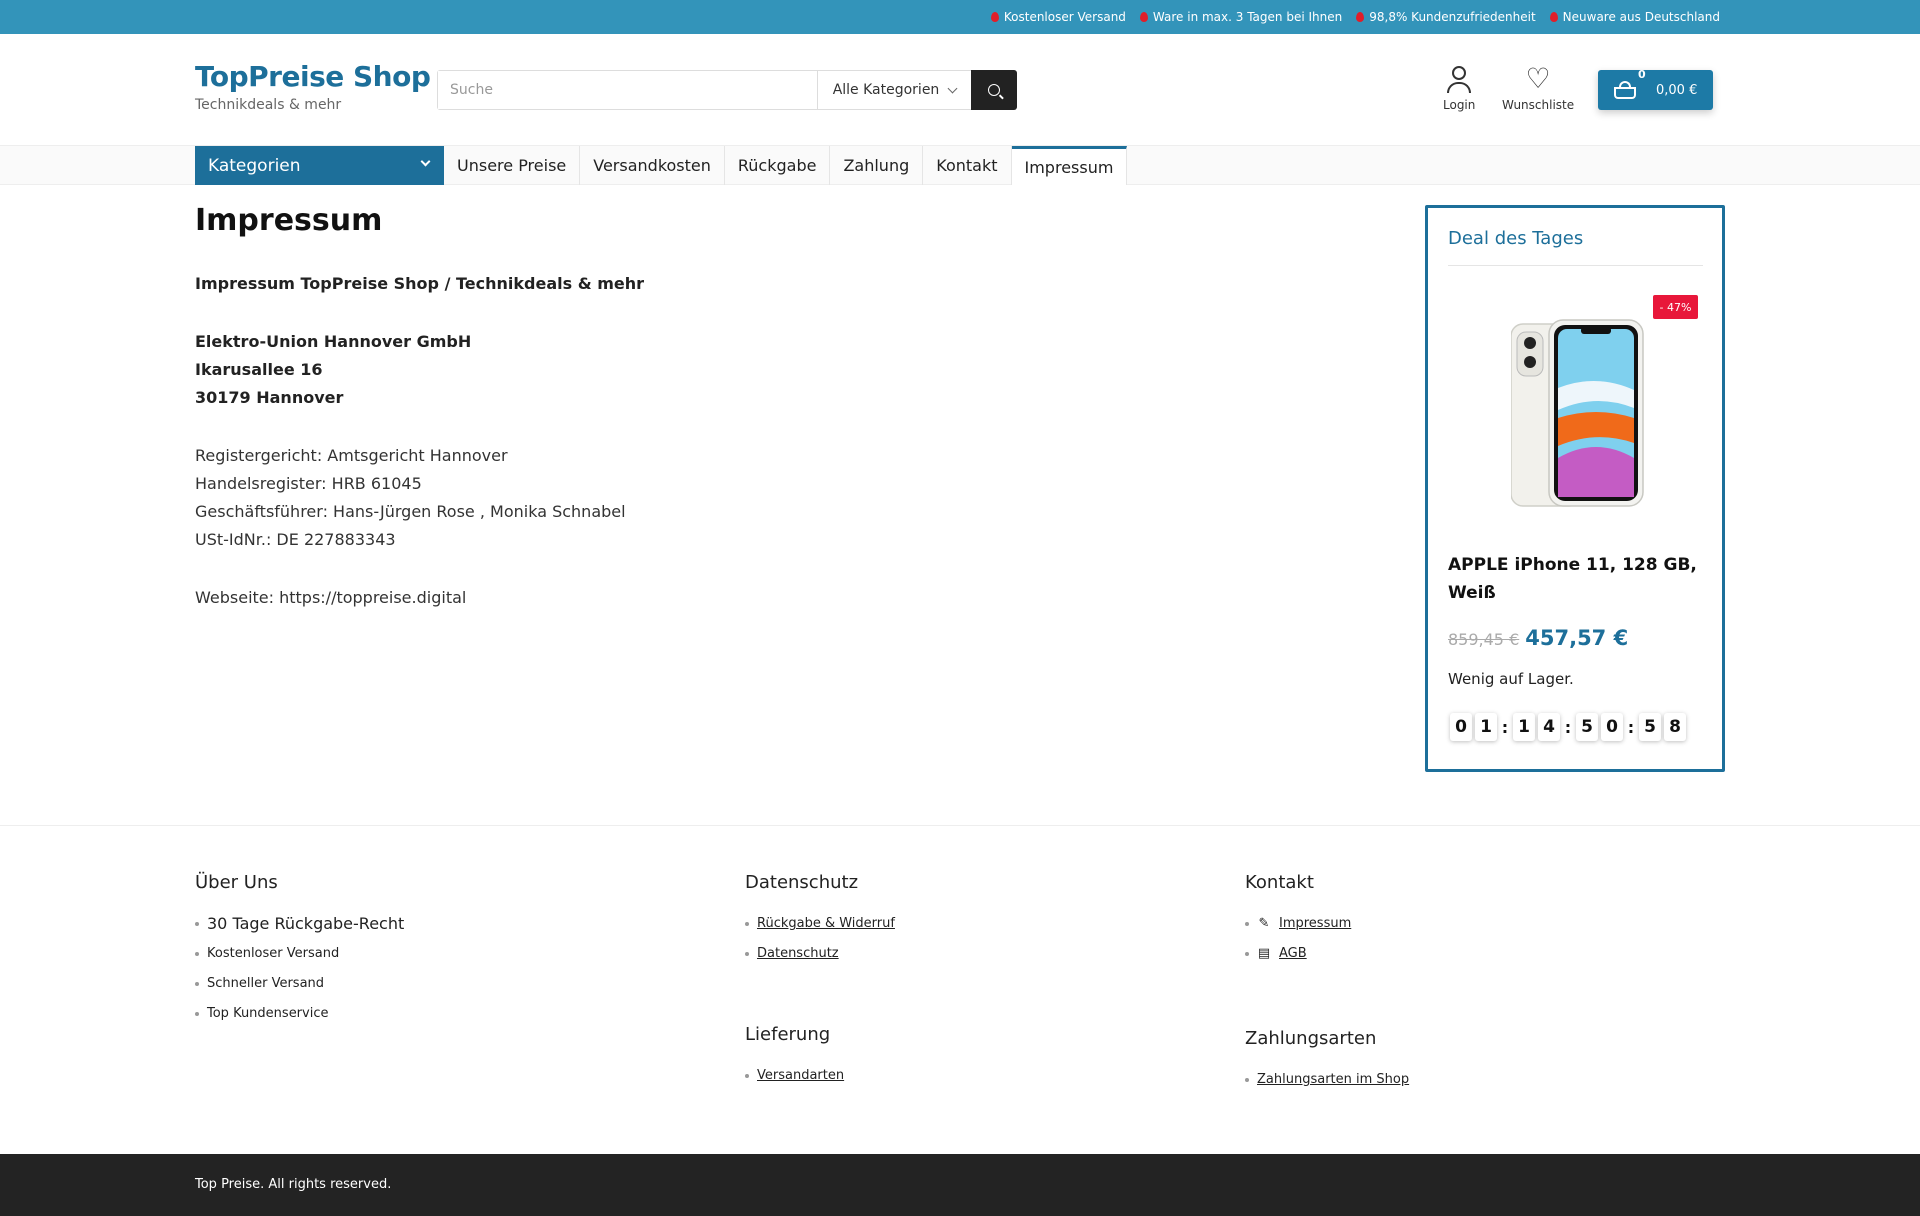 This screenshot has width=1920, height=1216. Describe the element at coordinates (268, 105) in the screenshot. I see `logo-subtitle: Technikdeals & mehr` at that location.